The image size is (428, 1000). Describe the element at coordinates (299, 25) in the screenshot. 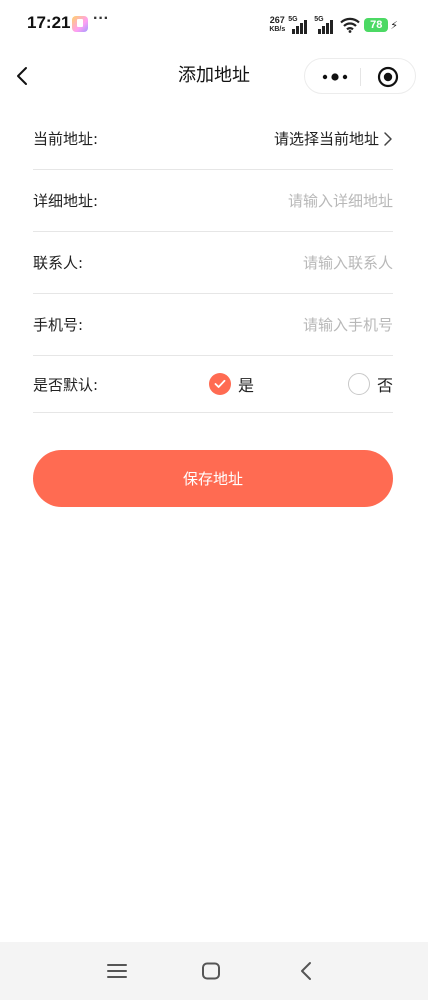

I see `signal-icon: 5G` at that location.